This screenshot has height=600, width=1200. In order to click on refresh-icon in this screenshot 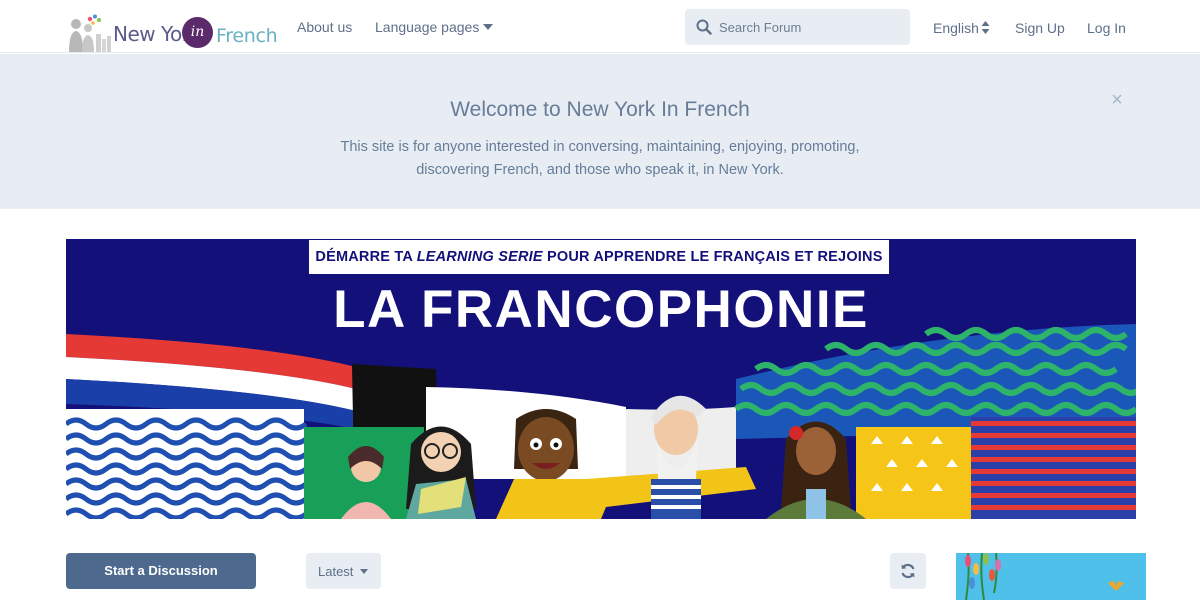, I will do `click(908, 571)`.